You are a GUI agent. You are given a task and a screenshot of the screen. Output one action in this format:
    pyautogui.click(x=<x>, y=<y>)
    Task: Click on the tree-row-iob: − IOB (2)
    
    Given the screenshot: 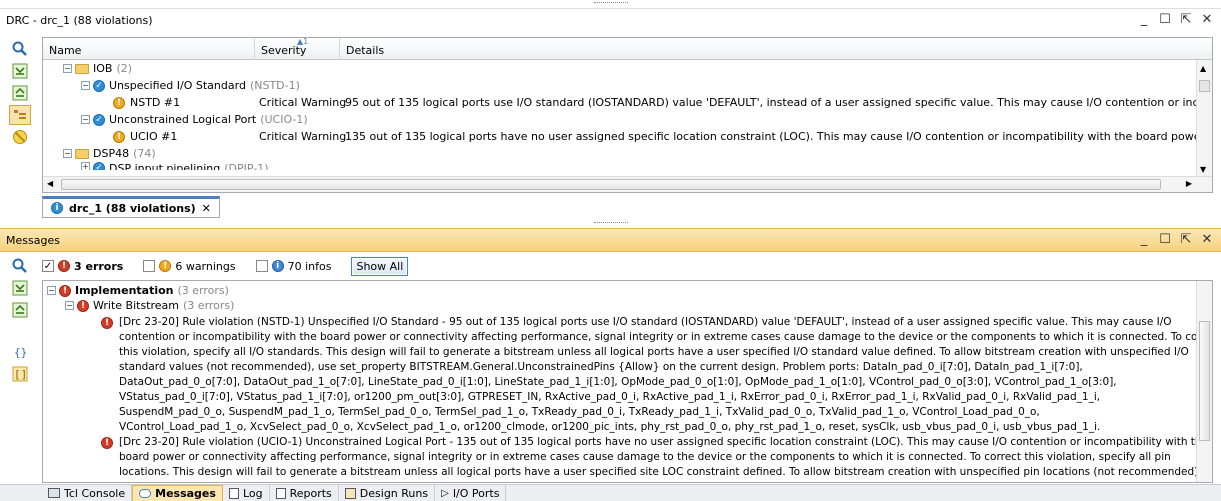 What is the action you would take?
    pyautogui.click(x=627, y=68)
    